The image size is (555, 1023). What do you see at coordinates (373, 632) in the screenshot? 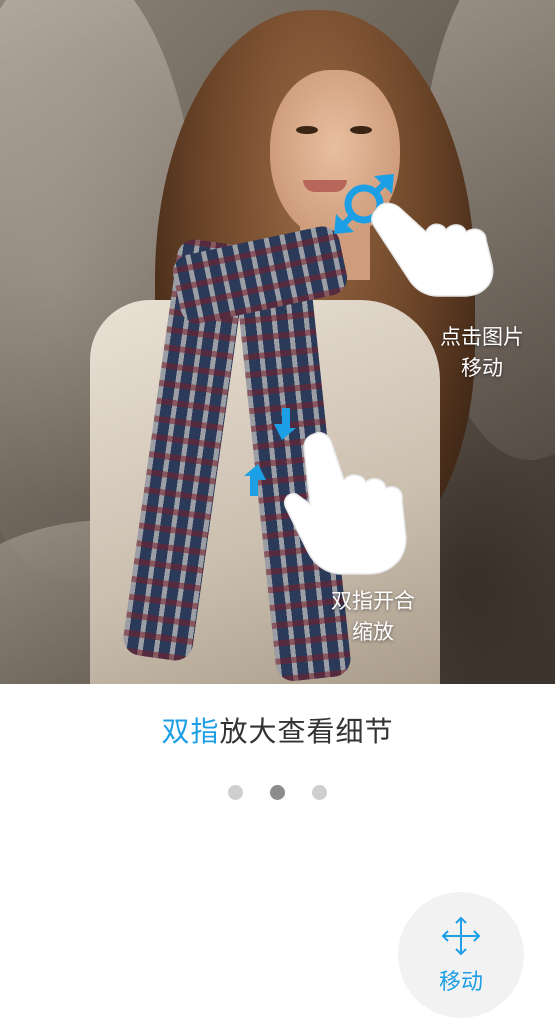
I see `pinch-hint-line2: 缩放` at bounding box center [373, 632].